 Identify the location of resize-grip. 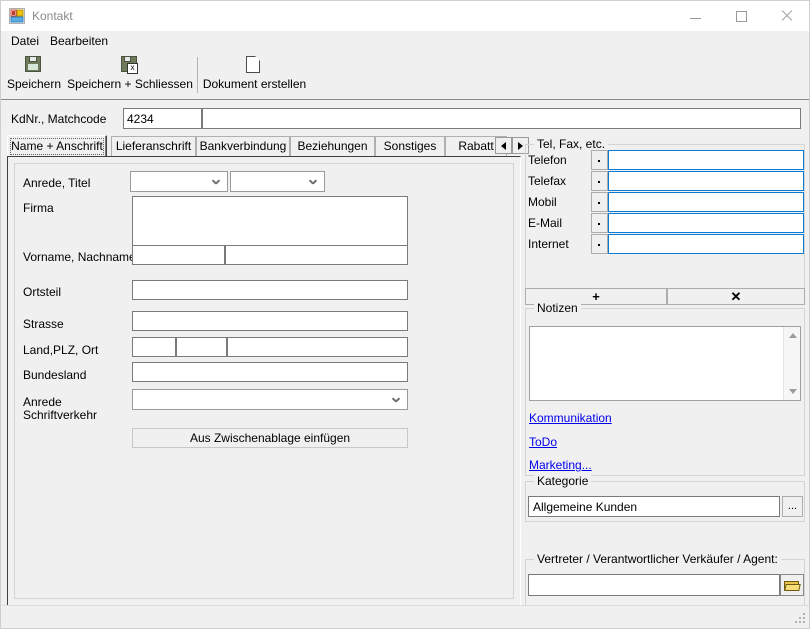
(801, 619).